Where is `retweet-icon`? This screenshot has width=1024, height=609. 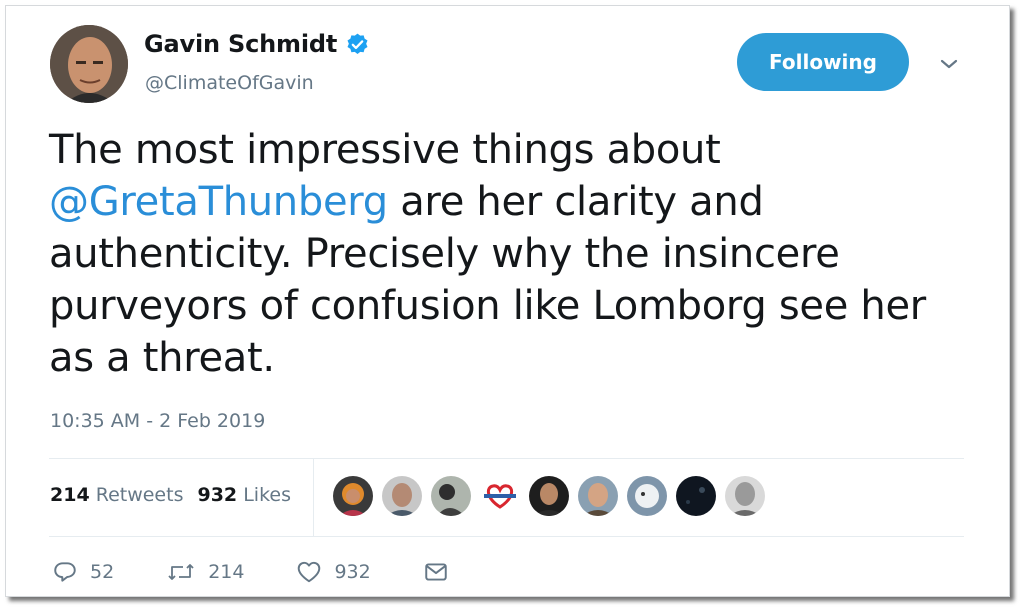 retweet-icon is located at coordinates (181, 572).